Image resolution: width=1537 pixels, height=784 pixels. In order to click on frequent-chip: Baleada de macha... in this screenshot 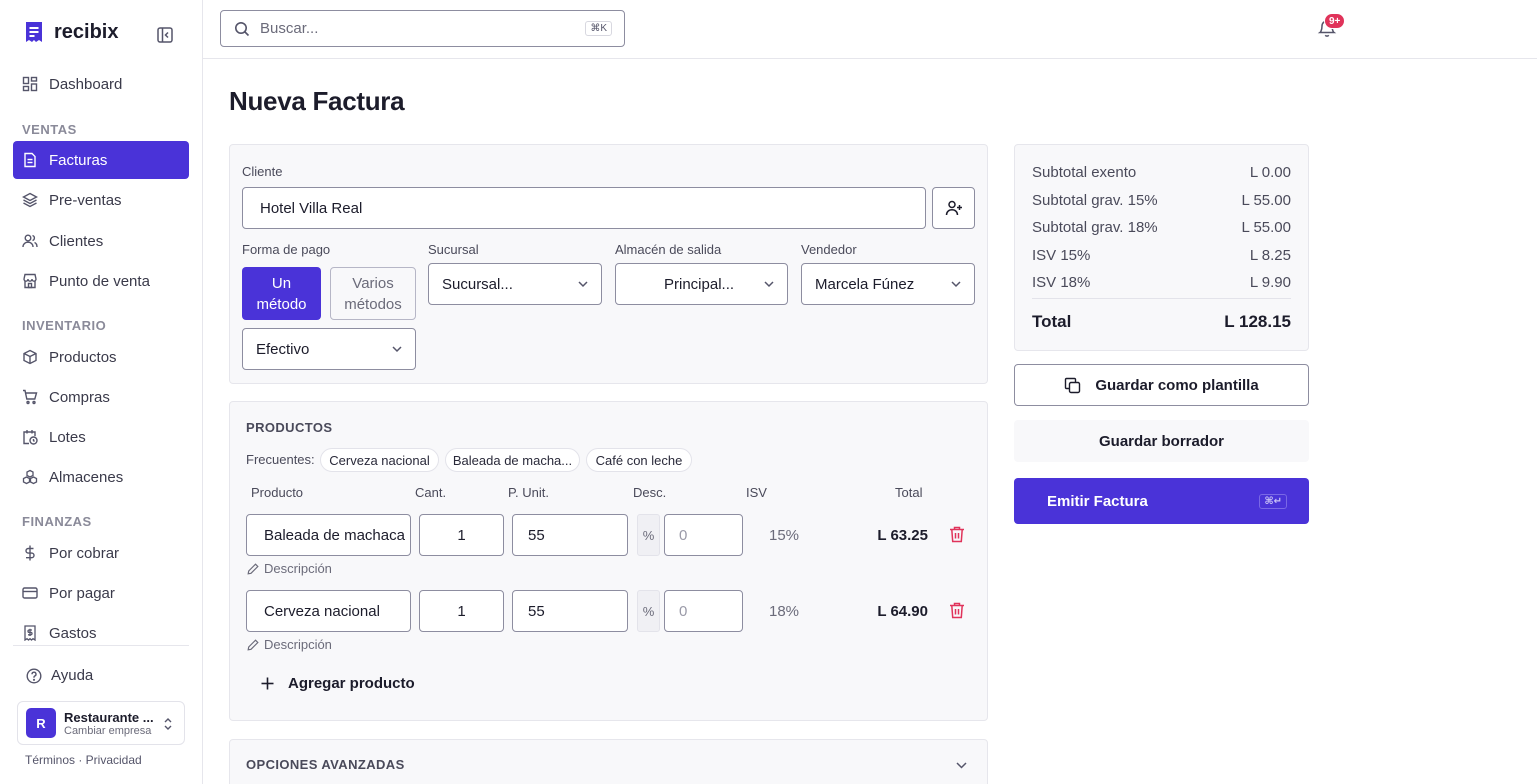, I will do `click(512, 460)`.